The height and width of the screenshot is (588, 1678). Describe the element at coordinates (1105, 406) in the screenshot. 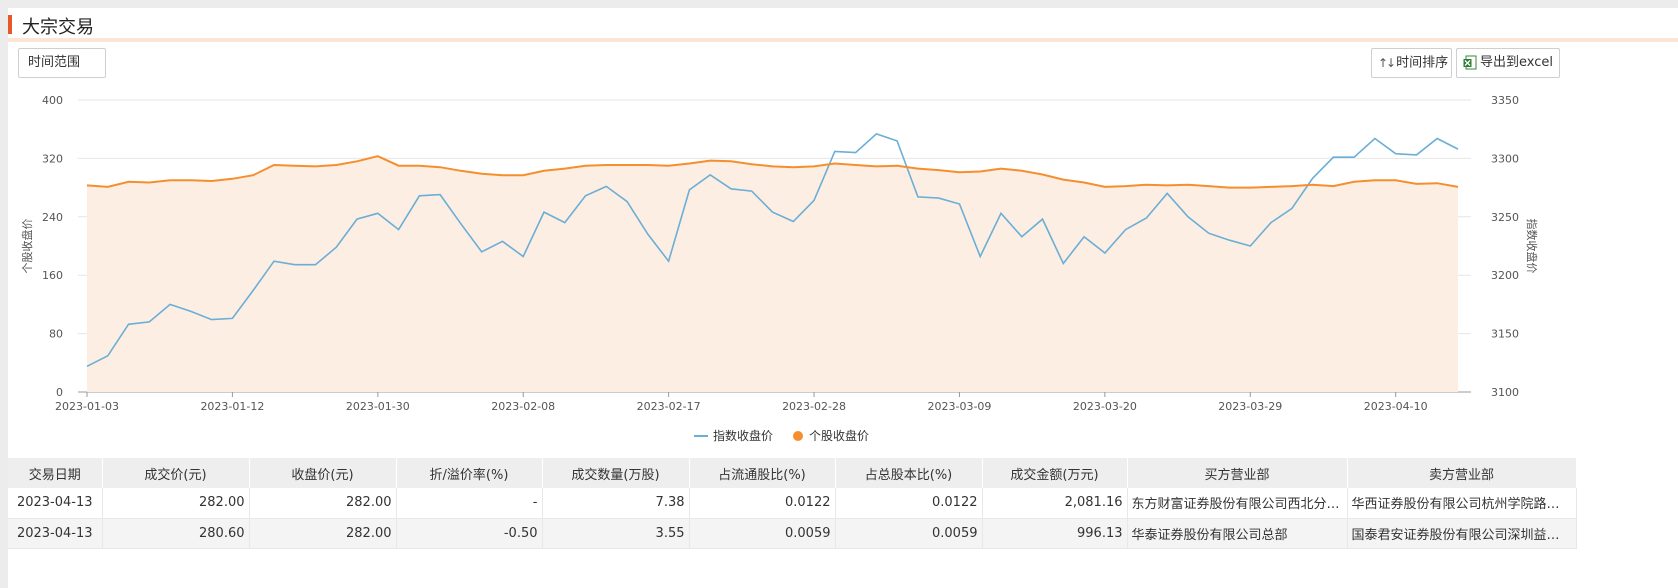

I see `x-tick-label: 2023-03-20` at that location.